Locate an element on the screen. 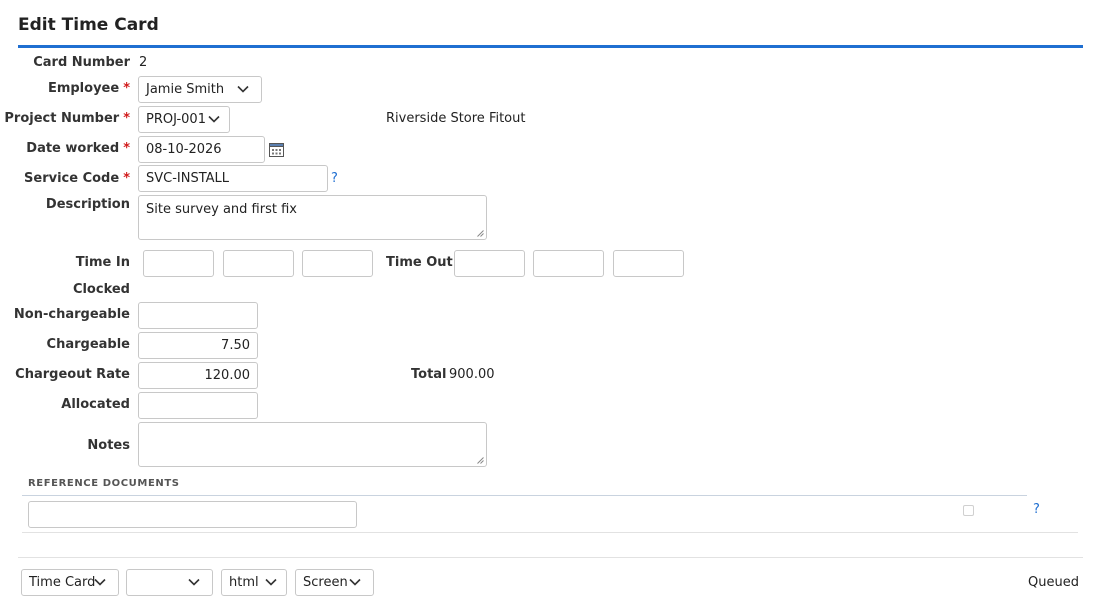  chargeable-label-text: Chargeable is located at coordinates (88, 344).